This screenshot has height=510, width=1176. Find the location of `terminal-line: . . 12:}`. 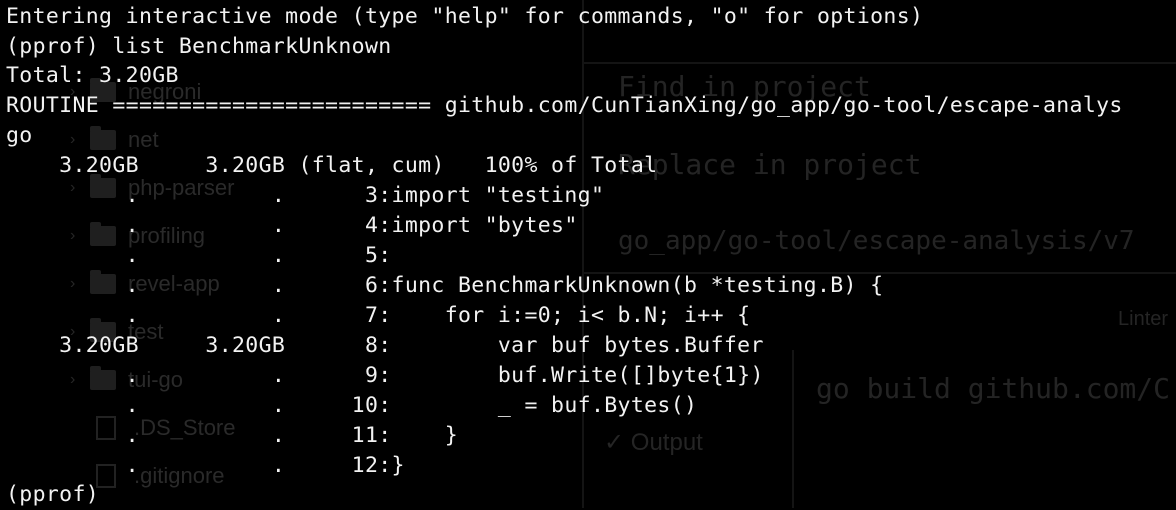

terminal-line: . . 12:} is located at coordinates (205, 465).